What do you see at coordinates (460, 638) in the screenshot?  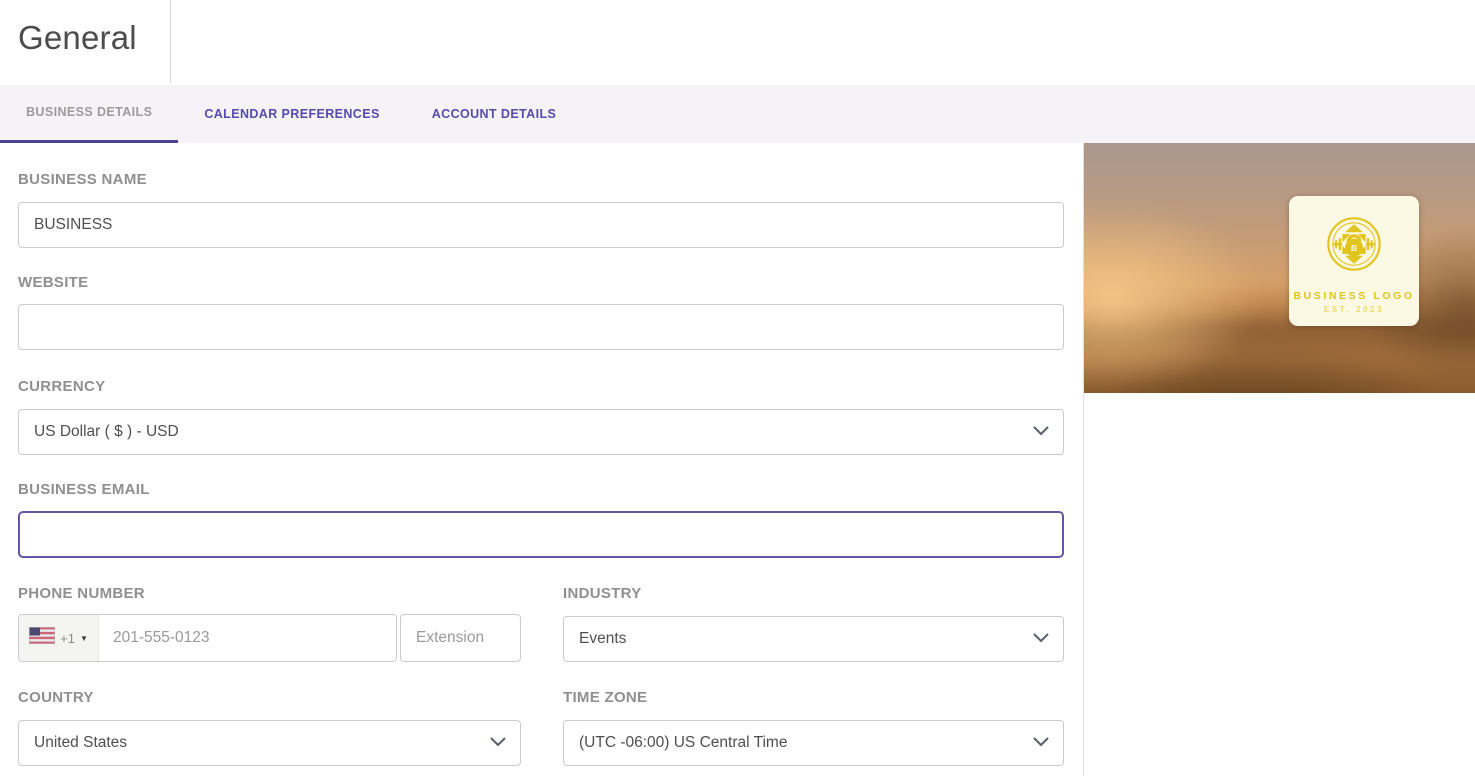 I see `phone-extension-input` at bounding box center [460, 638].